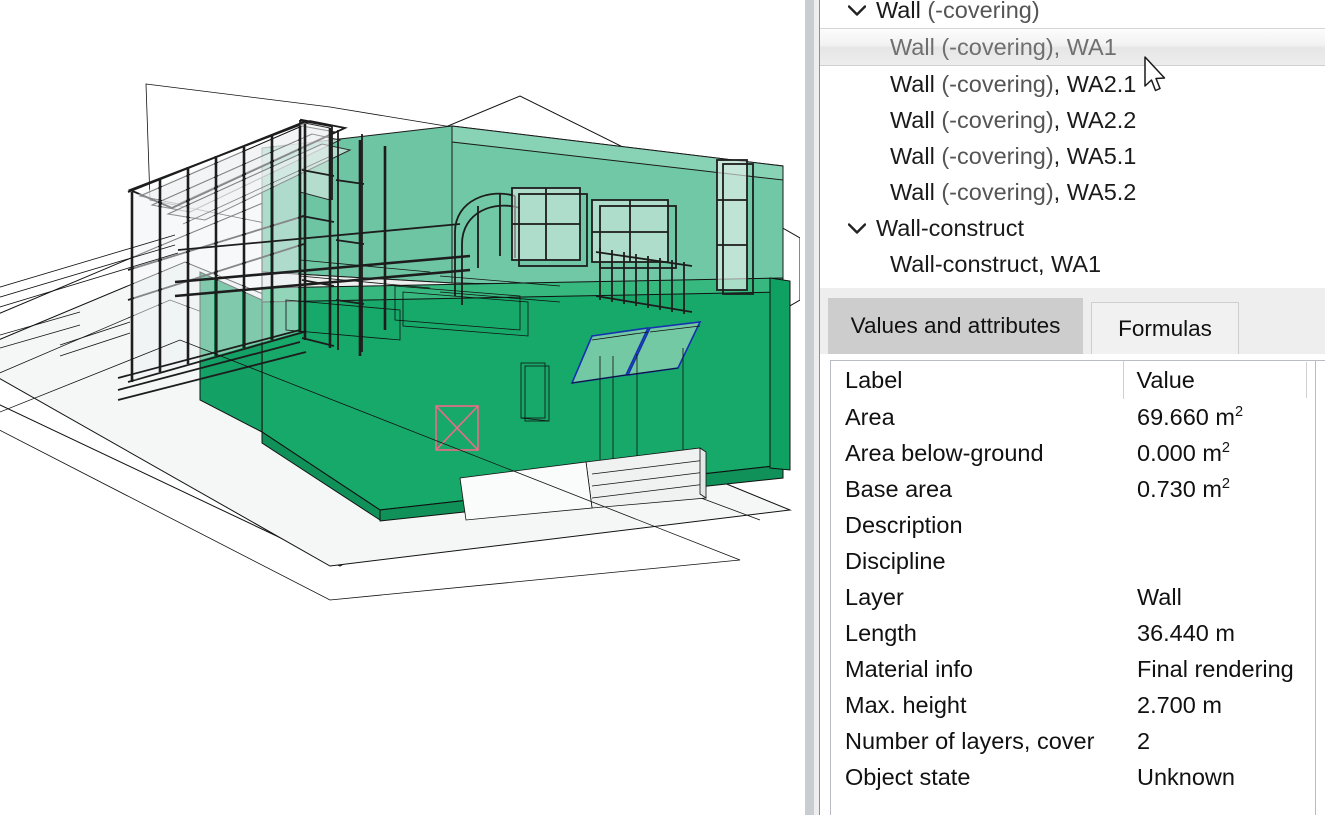  I want to click on tree-item-label: Wall (-covering), WA1, so click(1003, 46).